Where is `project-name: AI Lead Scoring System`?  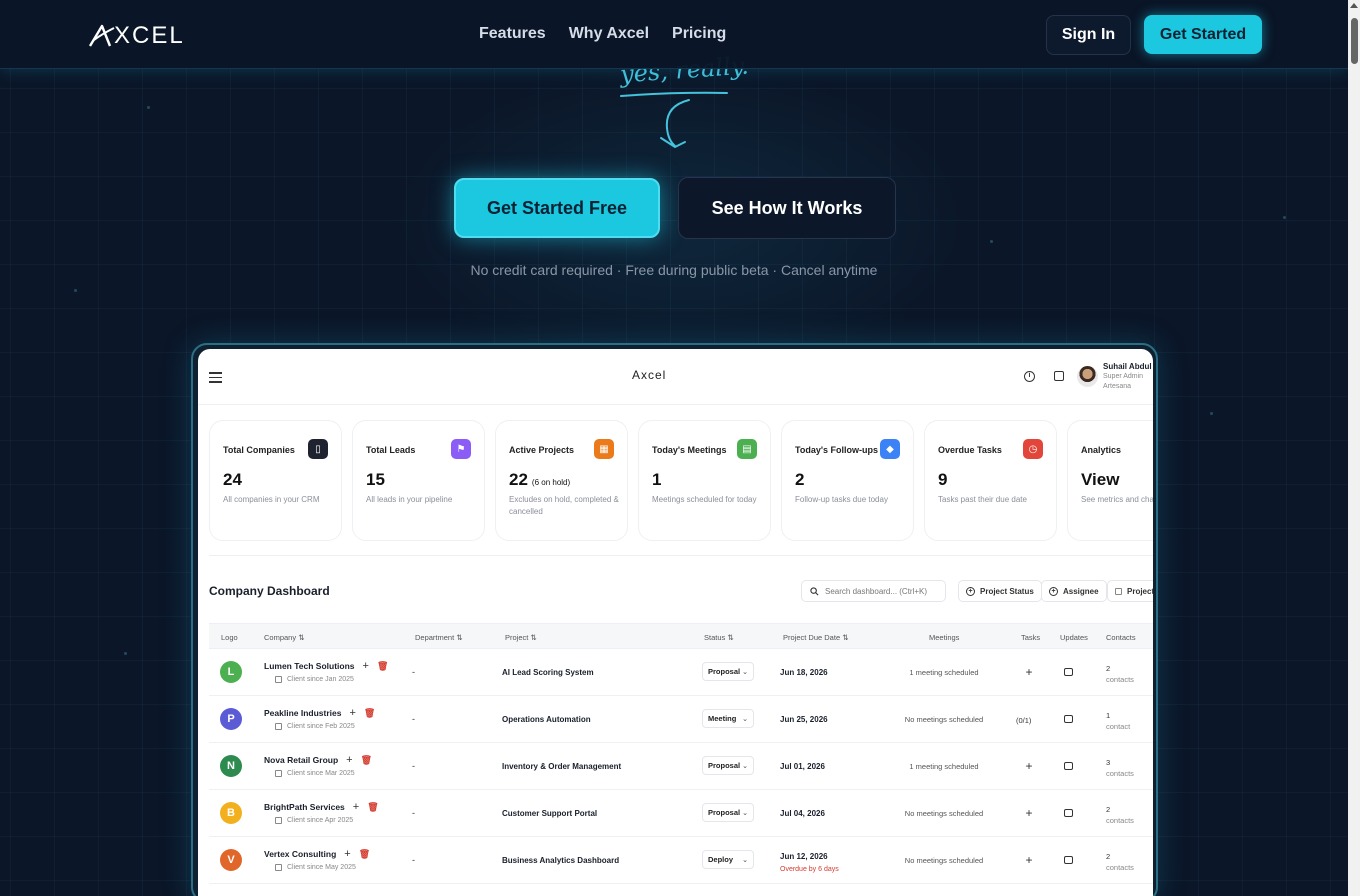
project-name: AI Lead Scoring System is located at coordinates (548, 672).